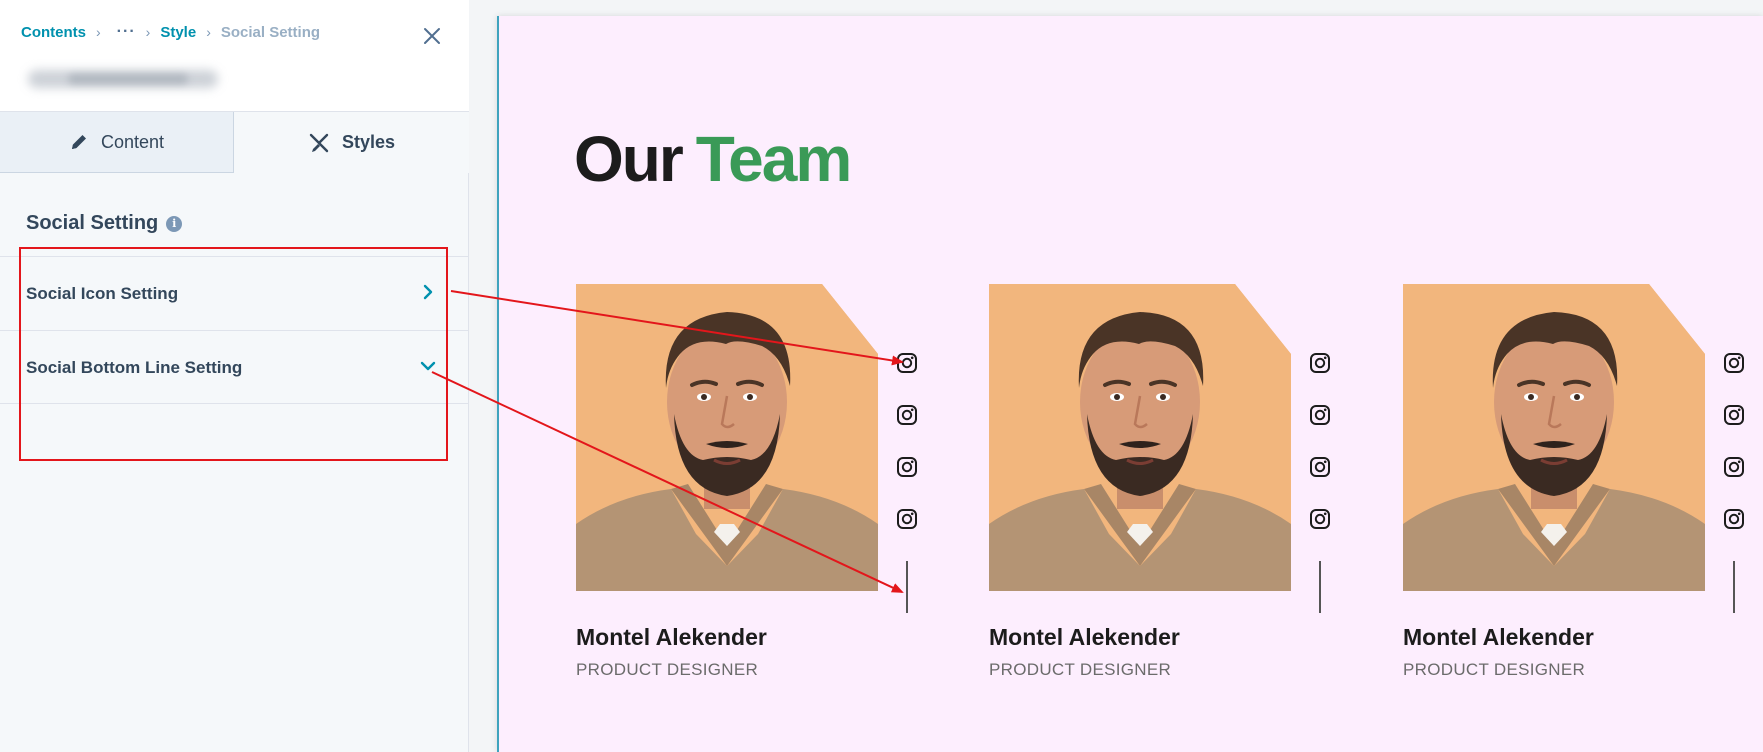  I want to click on team-member-card-3: Montel Alekender PRODUCT DESIGNER, so click(1583, 494).